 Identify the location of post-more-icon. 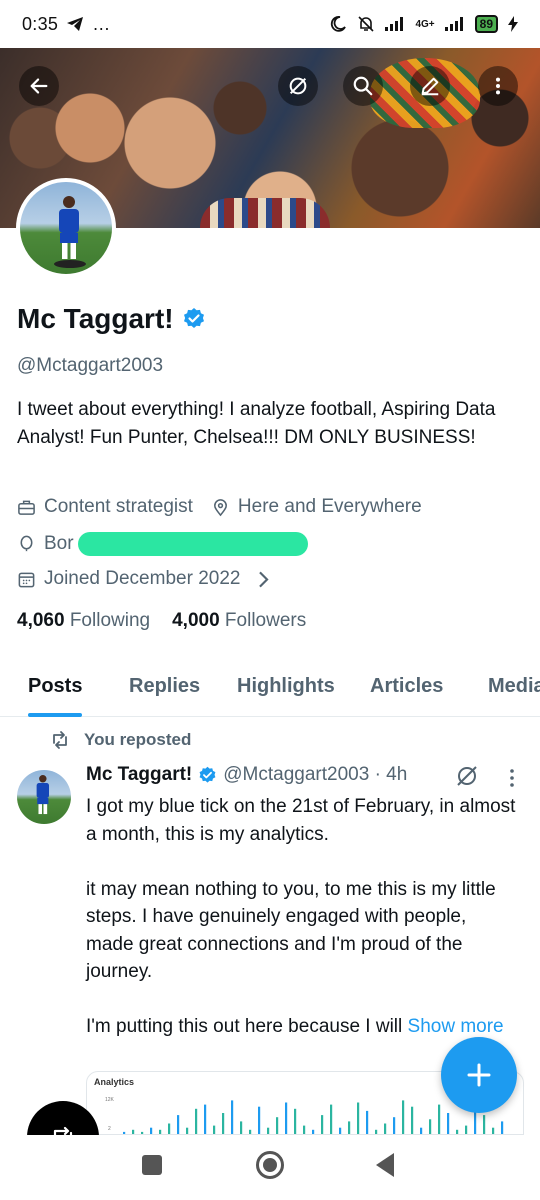
(512, 778).